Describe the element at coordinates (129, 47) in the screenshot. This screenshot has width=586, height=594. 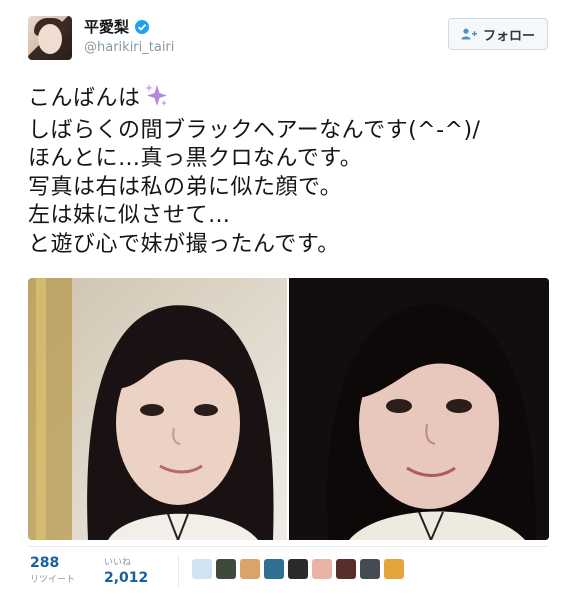
I see `user-handle: @harikiri_tairi` at that location.